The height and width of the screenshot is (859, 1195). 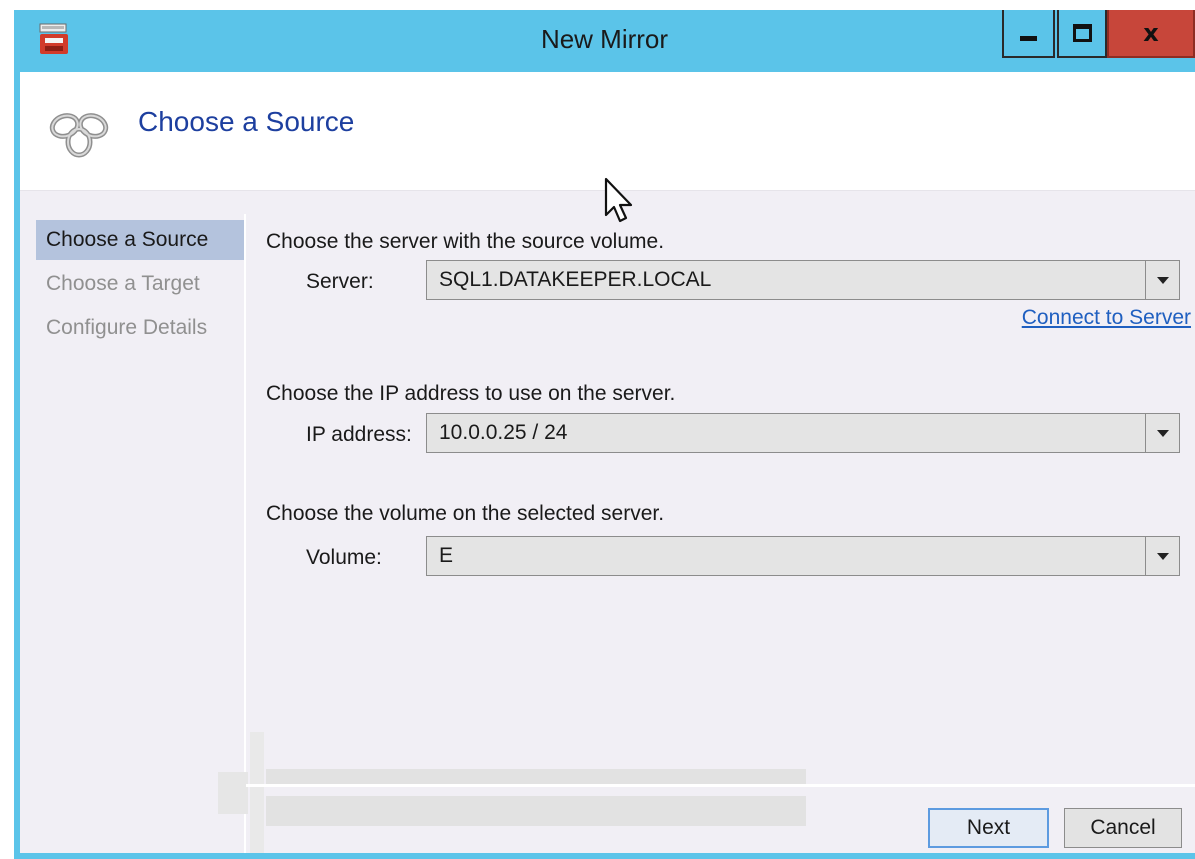 I want to click on server-dropdown-value: SQL1.DATAKEEPER.LOCAL, so click(x=575, y=279).